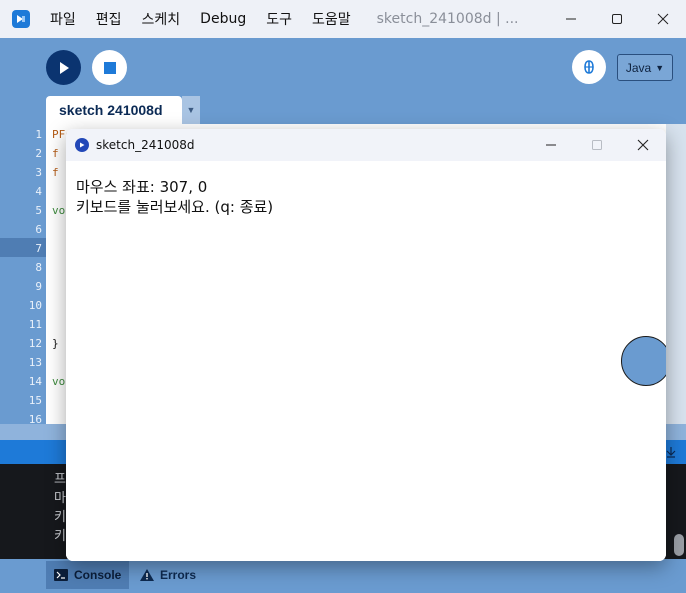  What do you see at coordinates (38, 191) in the screenshot?
I see `line-number: 4` at bounding box center [38, 191].